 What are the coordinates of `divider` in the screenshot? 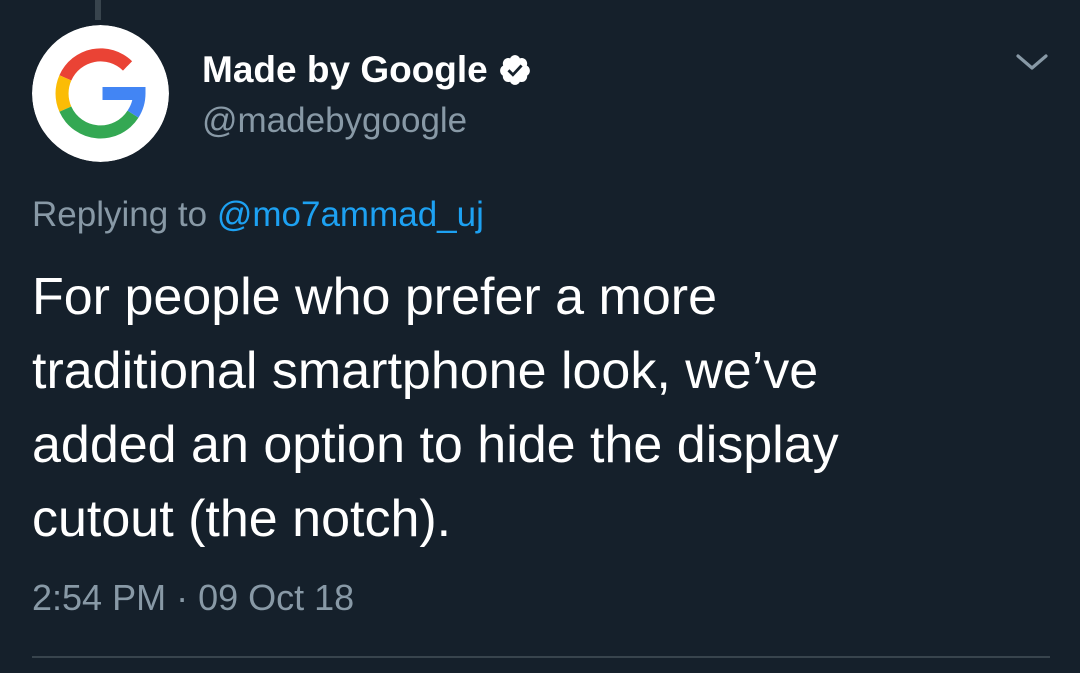 It's located at (541, 657).